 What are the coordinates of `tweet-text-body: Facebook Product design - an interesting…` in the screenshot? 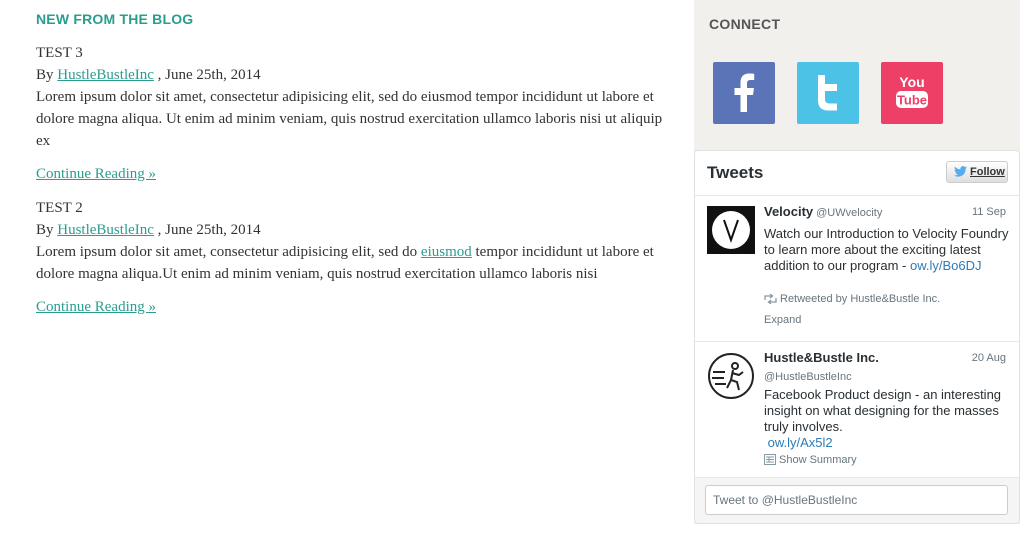 It's located at (883, 410).